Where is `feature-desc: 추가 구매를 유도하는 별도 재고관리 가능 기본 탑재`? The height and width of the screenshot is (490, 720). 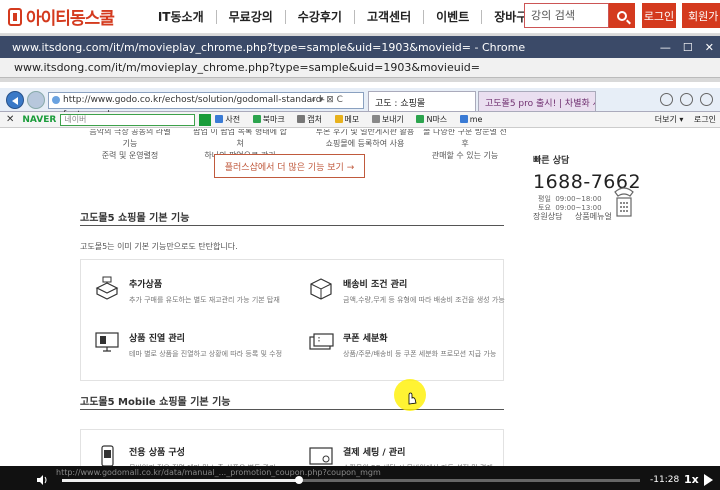
feature-desc: 추가 구매를 유도하는 별도 재고관리 가능 기본 탑재 is located at coordinates (204, 300).